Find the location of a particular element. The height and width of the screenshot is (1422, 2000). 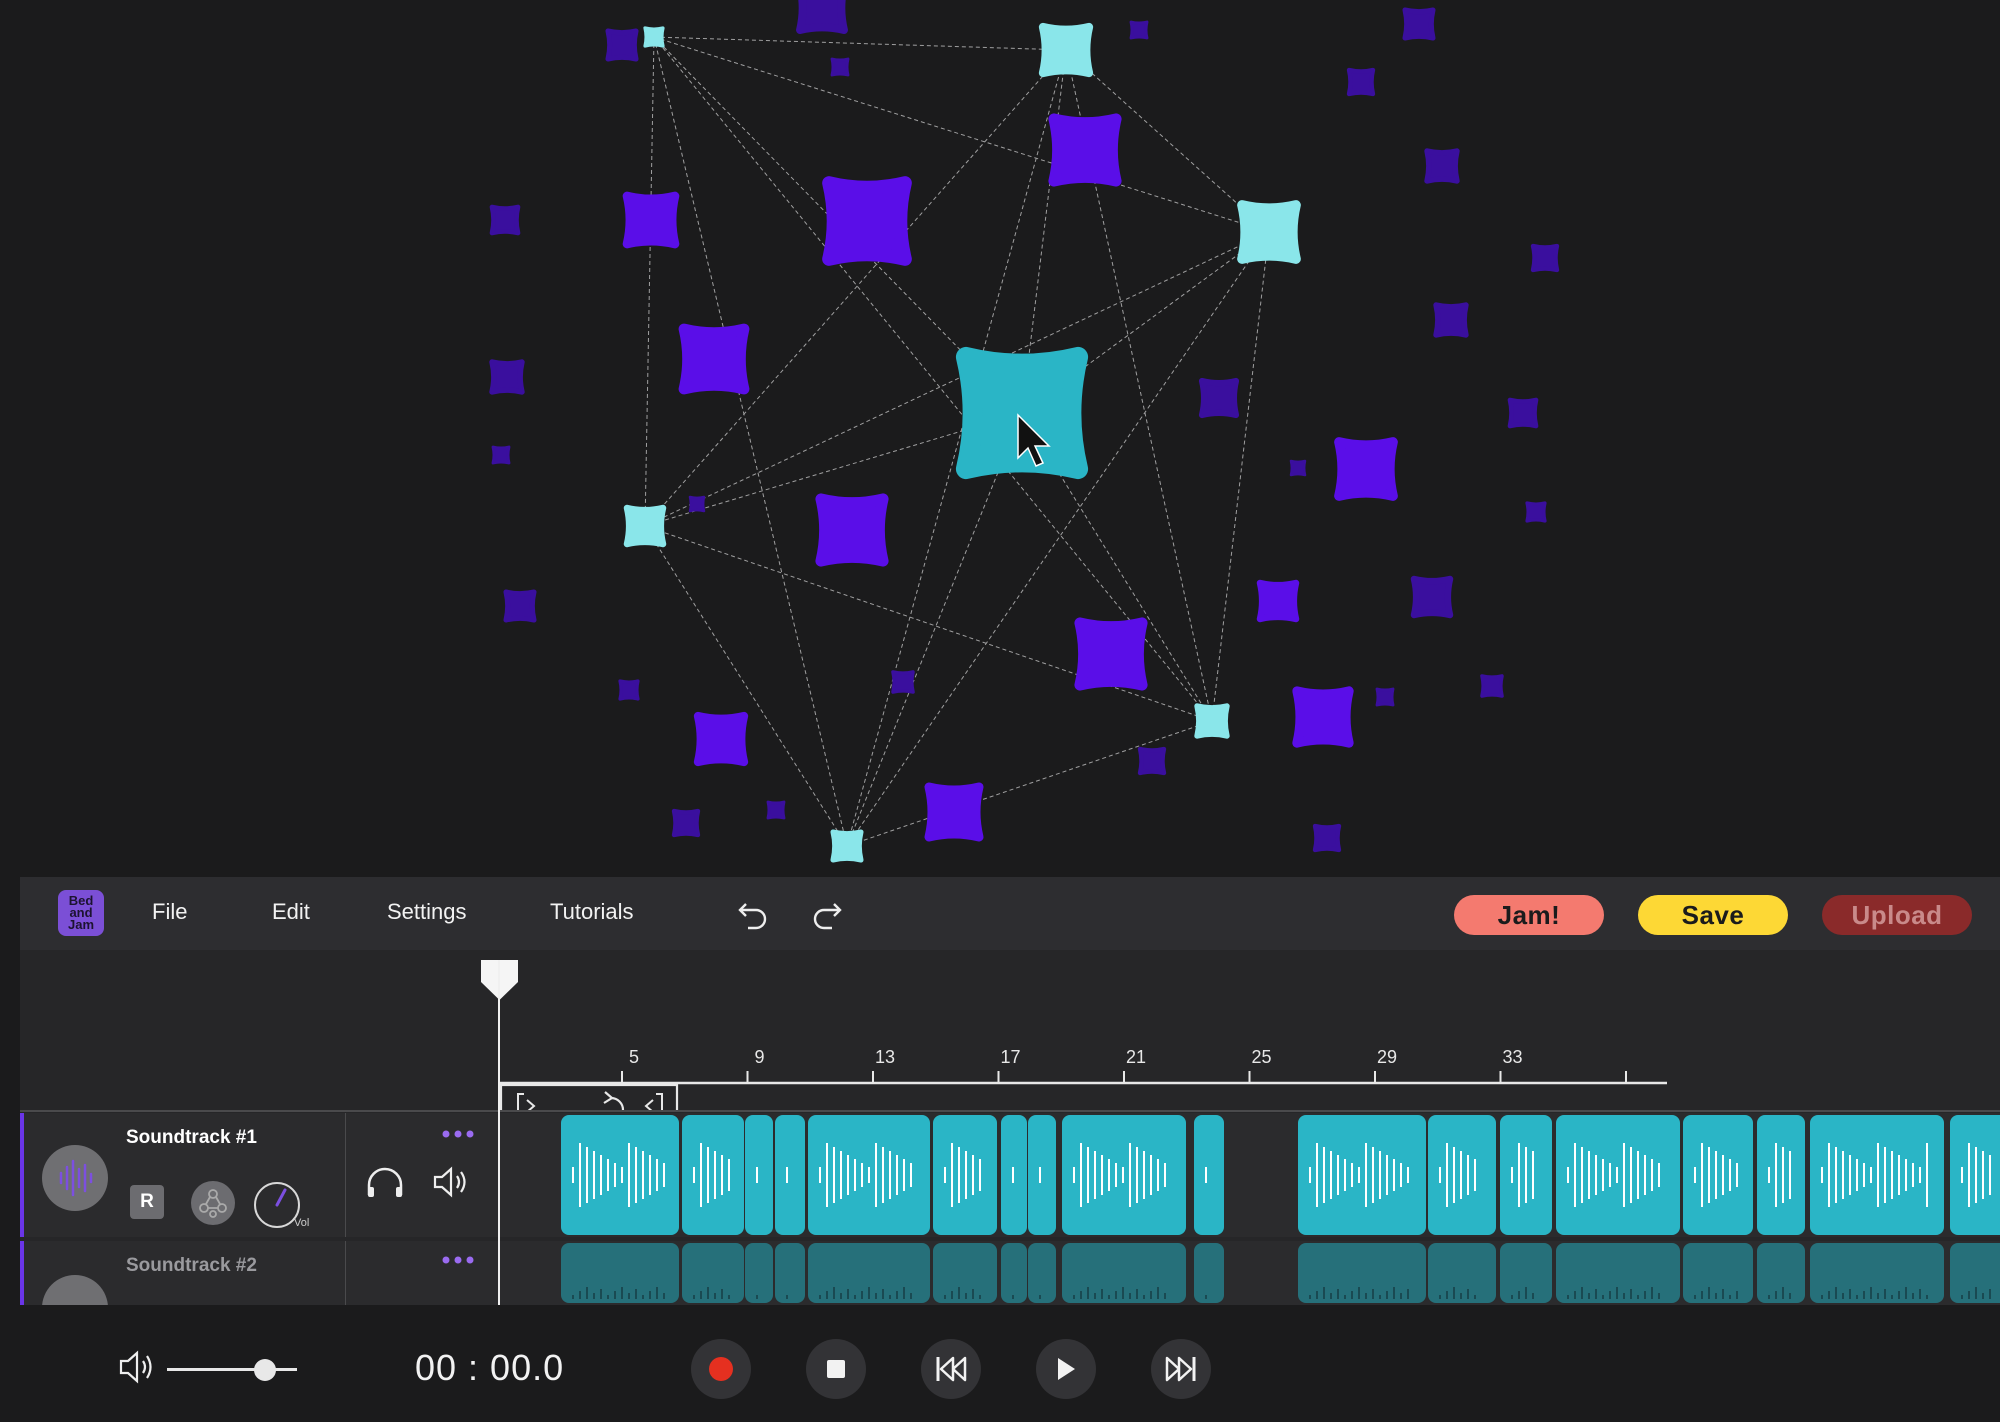

slider-thumb is located at coordinates (264, 1370).